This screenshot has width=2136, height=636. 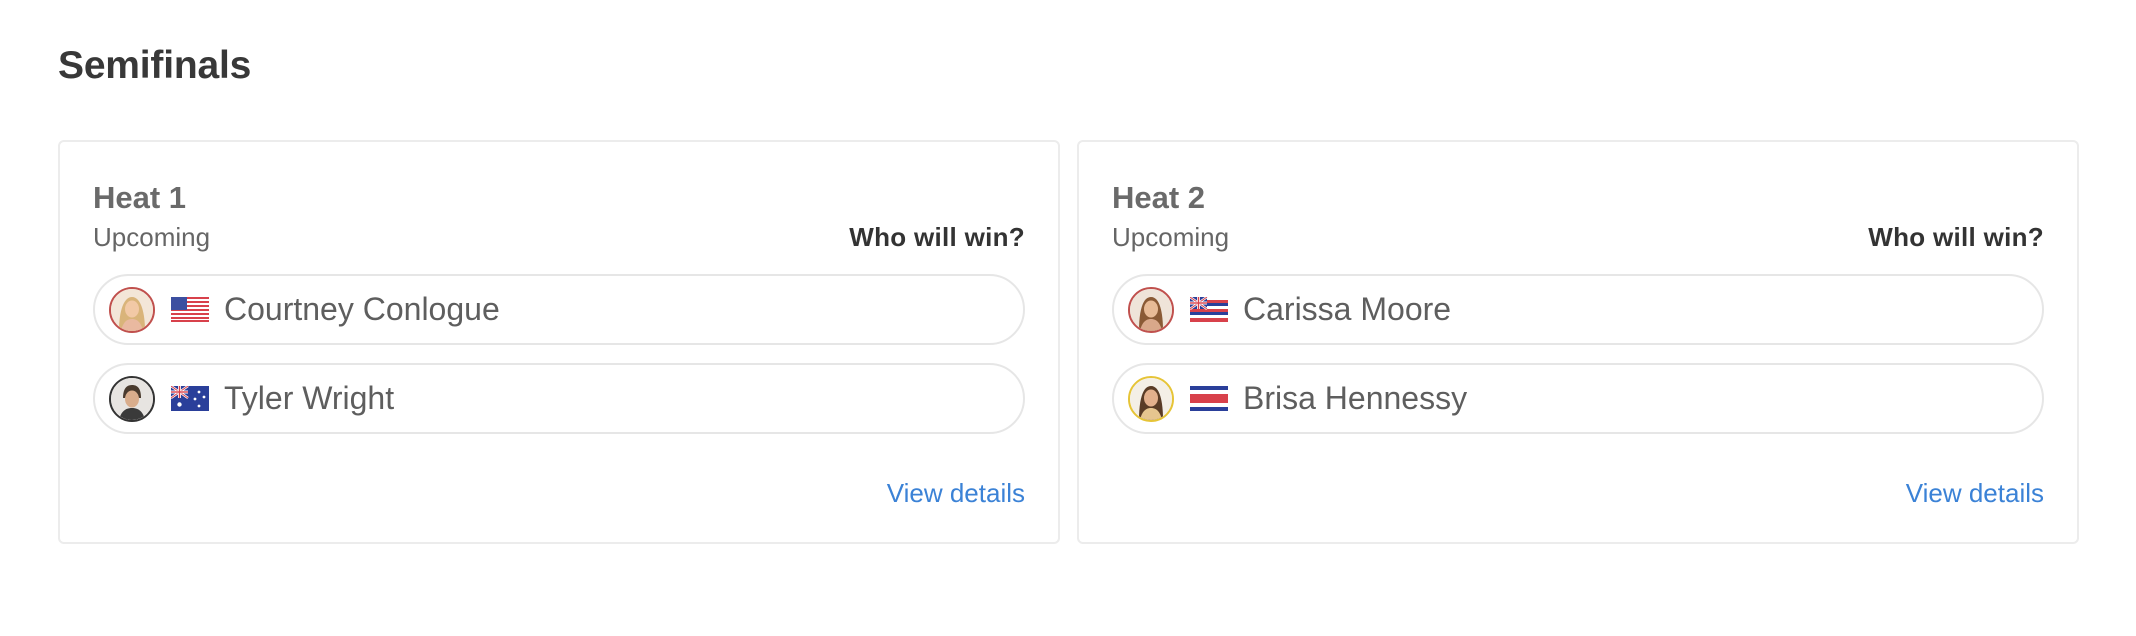 What do you see at coordinates (1209, 309) in the screenshot?
I see `hawaii-flag-icon` at bounding box center [1209, 309].